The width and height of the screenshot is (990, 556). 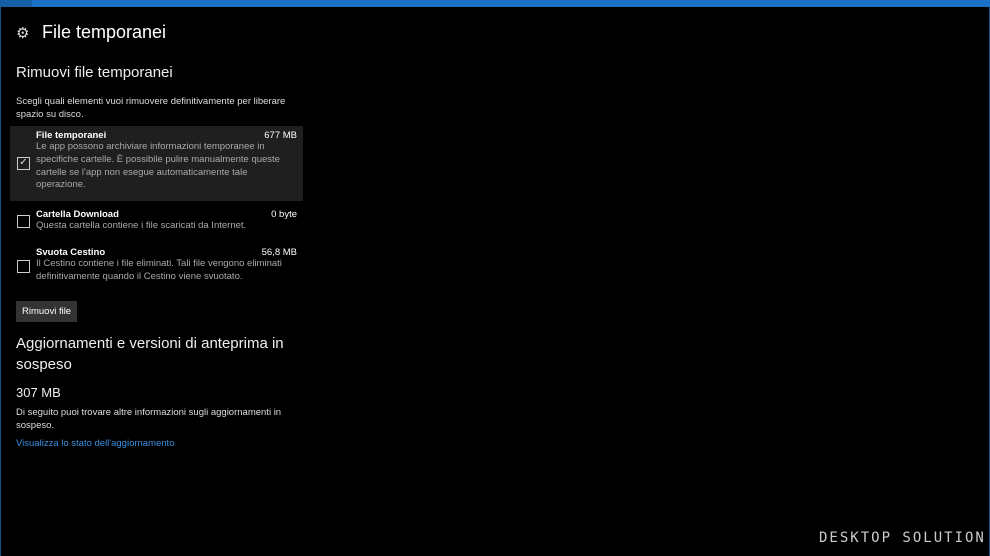 What do you see at coordinates (16, 3) in the screenshot?
I see `back-button` at bounding box center [16, 3].